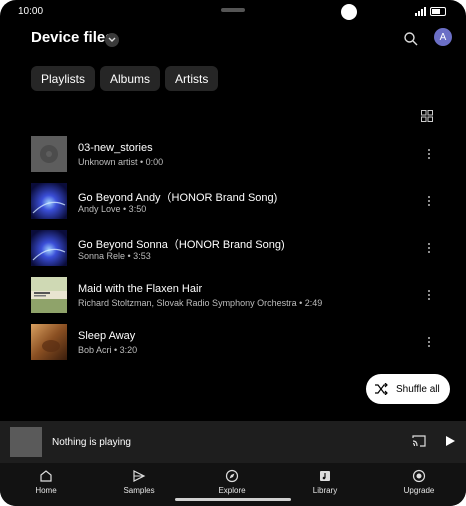  What do you see at coordinates (46, 476) in the screenshot?
I see `home-icon` at bounding box center [46, 476].